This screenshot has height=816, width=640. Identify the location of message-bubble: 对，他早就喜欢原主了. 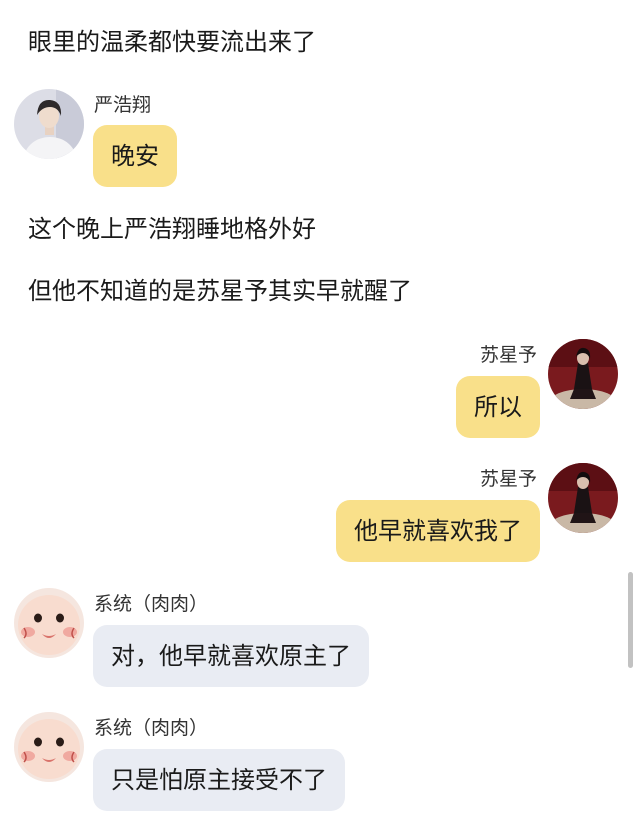
(231, 656).